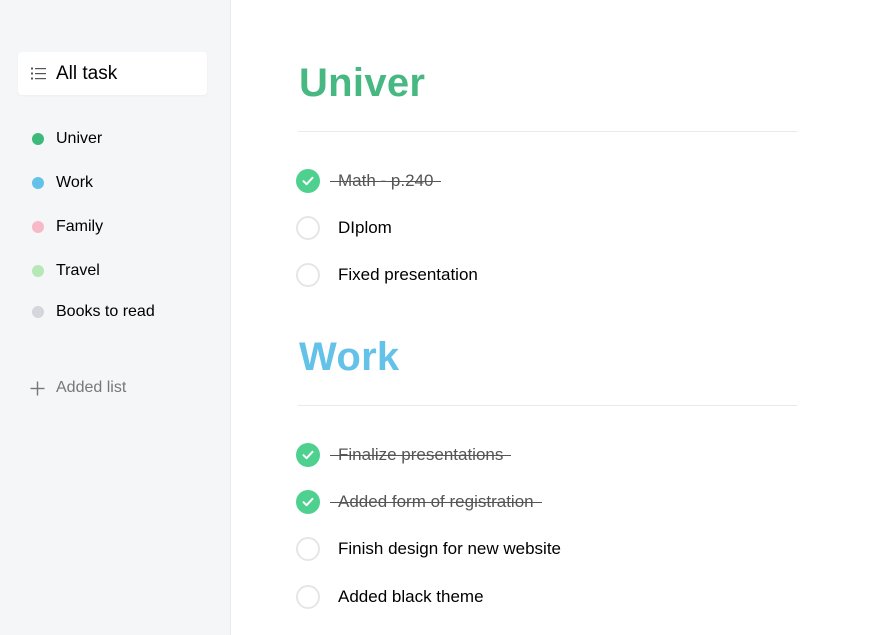 This screenshot has height=635, width=874. I want to click on task-text: Finalize presentations, so click(420, 454).